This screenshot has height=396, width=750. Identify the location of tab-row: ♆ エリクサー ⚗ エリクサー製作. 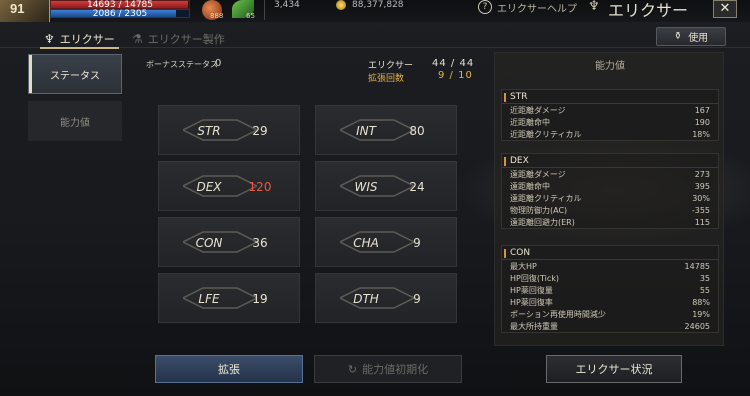
(375, 36).